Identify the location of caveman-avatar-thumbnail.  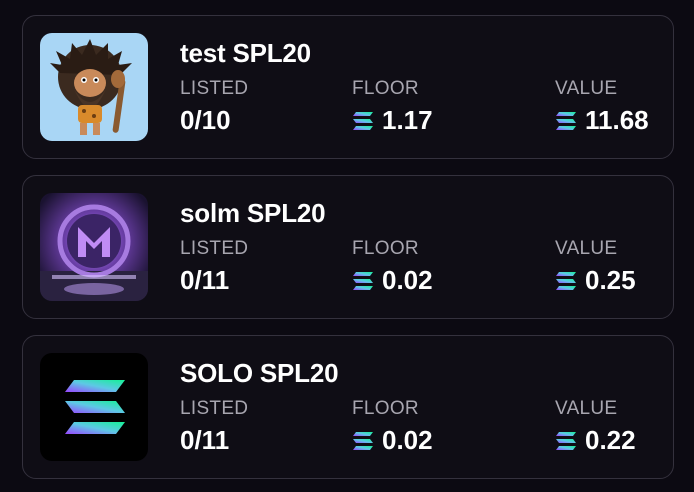
(94, 87).